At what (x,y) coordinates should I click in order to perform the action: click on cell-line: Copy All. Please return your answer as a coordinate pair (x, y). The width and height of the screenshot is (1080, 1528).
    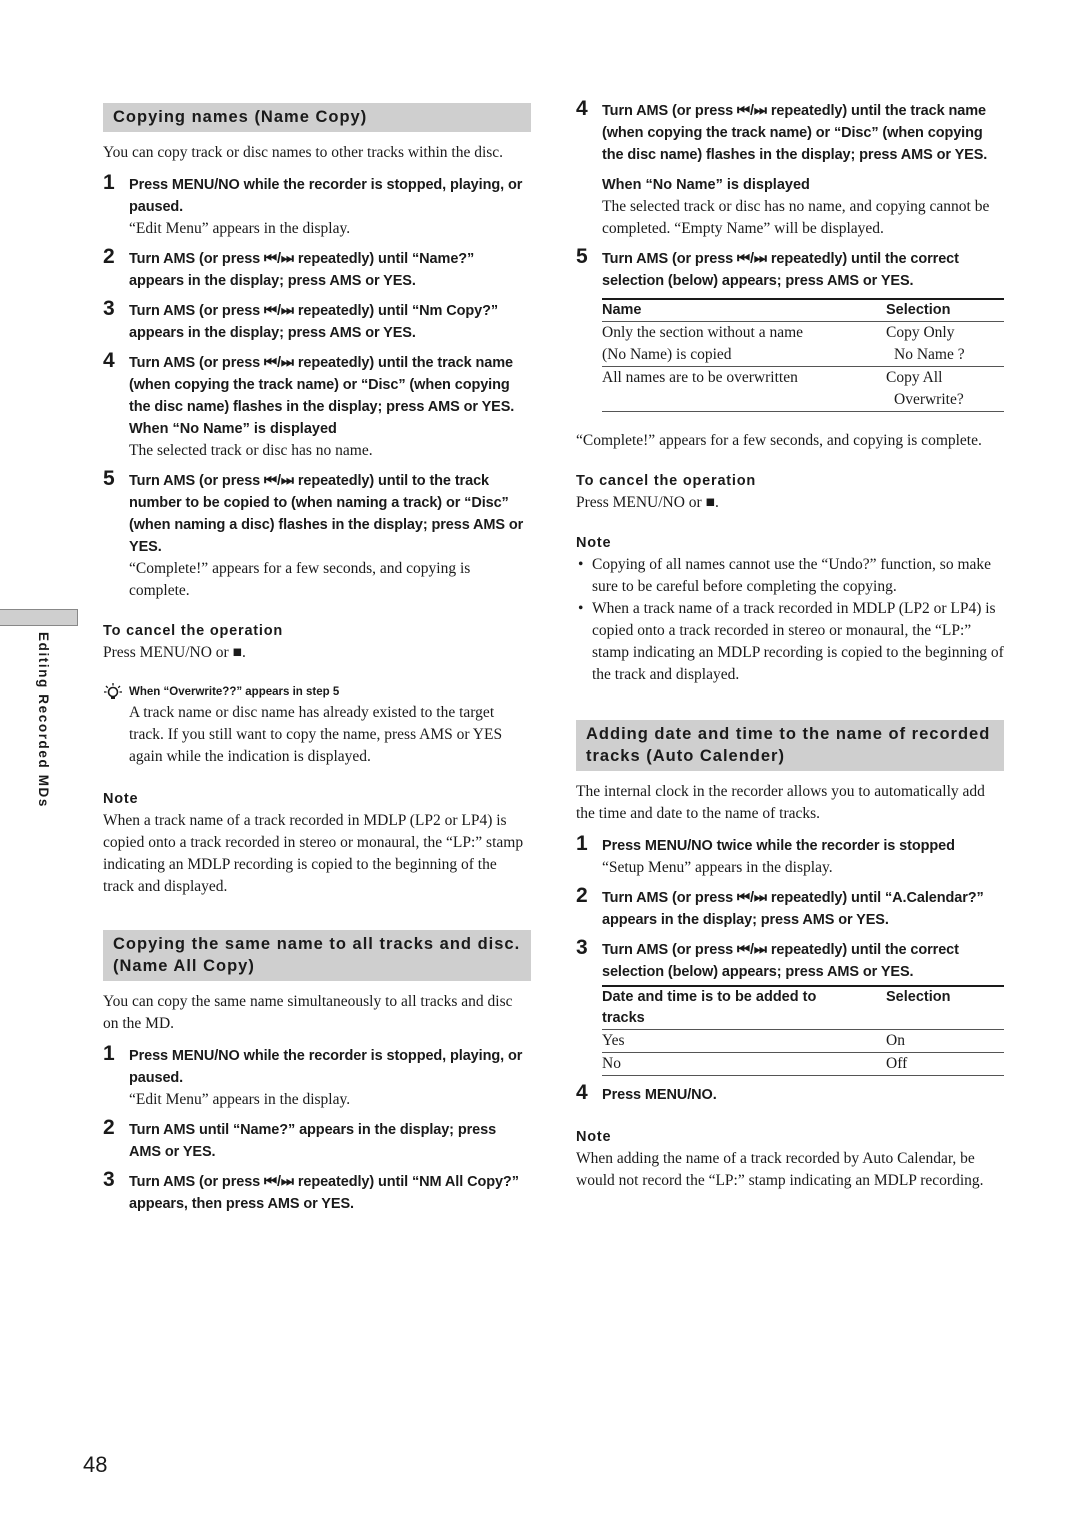
    Looking at the image, I should click on (914, 377).